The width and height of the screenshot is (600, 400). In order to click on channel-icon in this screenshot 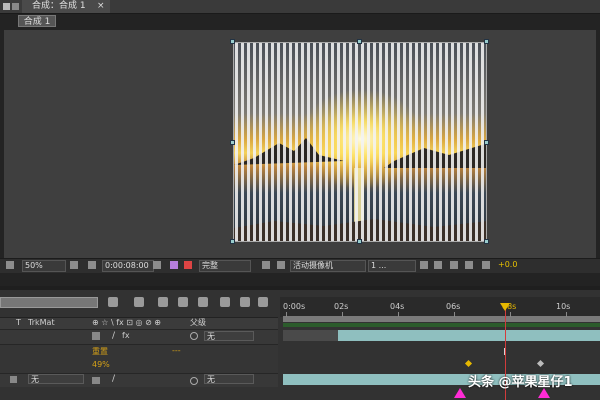, I will do `click(188, 265)`.